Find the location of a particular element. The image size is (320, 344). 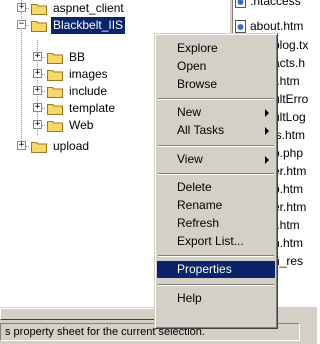

menu-item-label: Help is located at coordinates (189, 298).